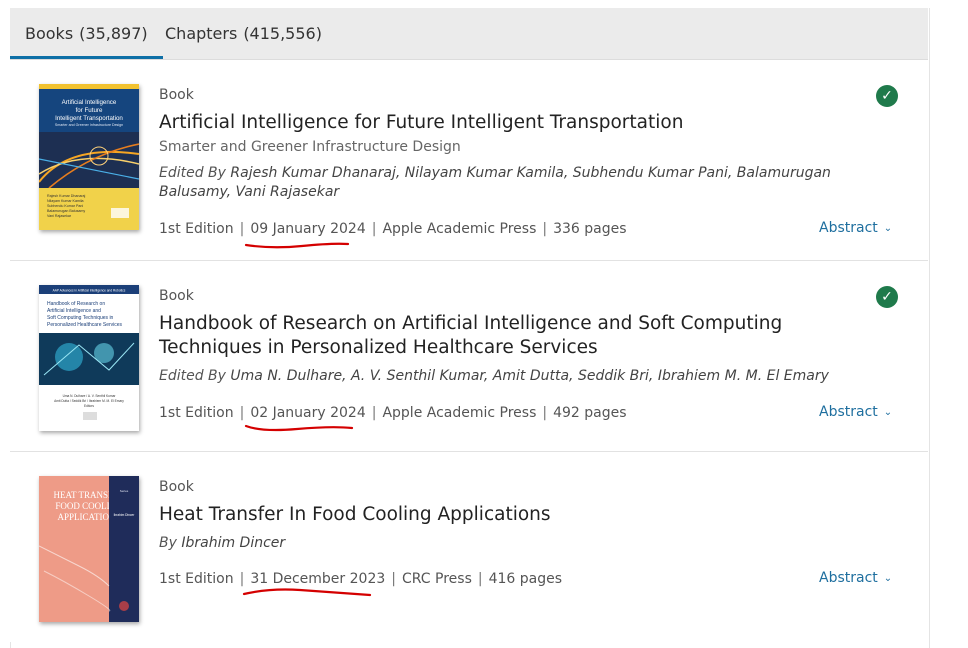 This screenshot has width=968, height=648. I want to click on svg-text: Artificial Intelligence, so click(89, 102).